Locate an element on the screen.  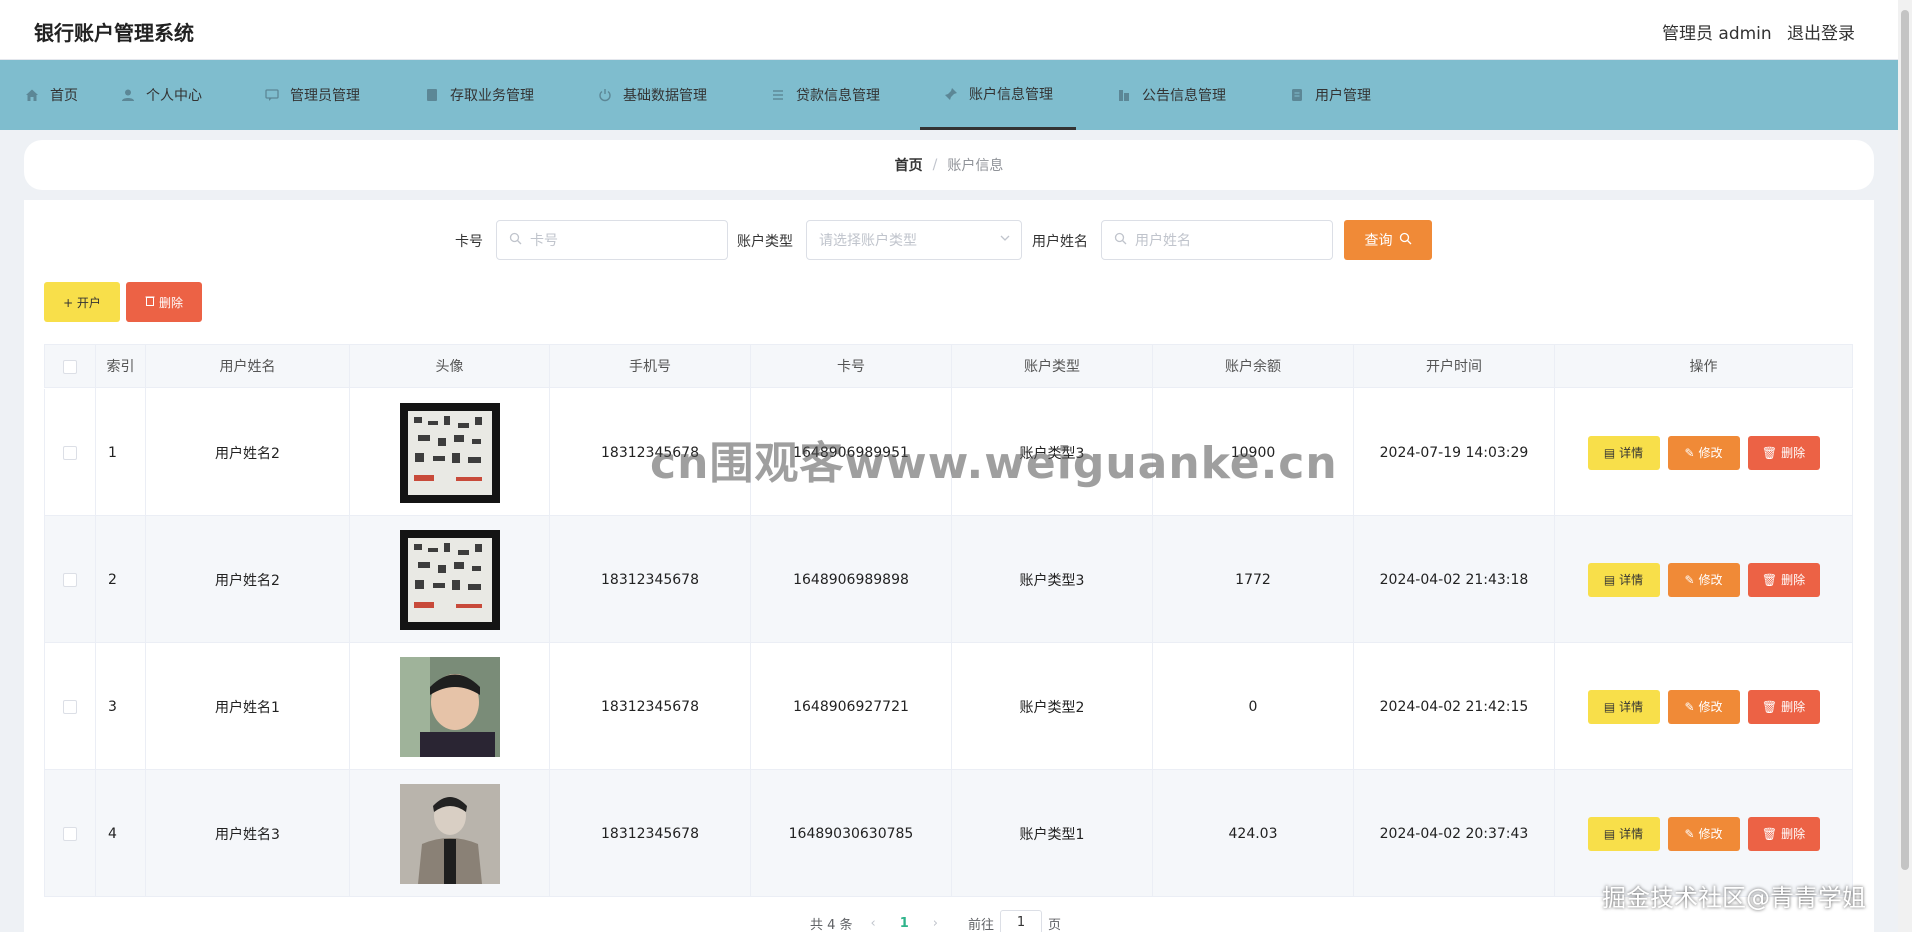
select-all-cell is located at coordinates (70, 367).